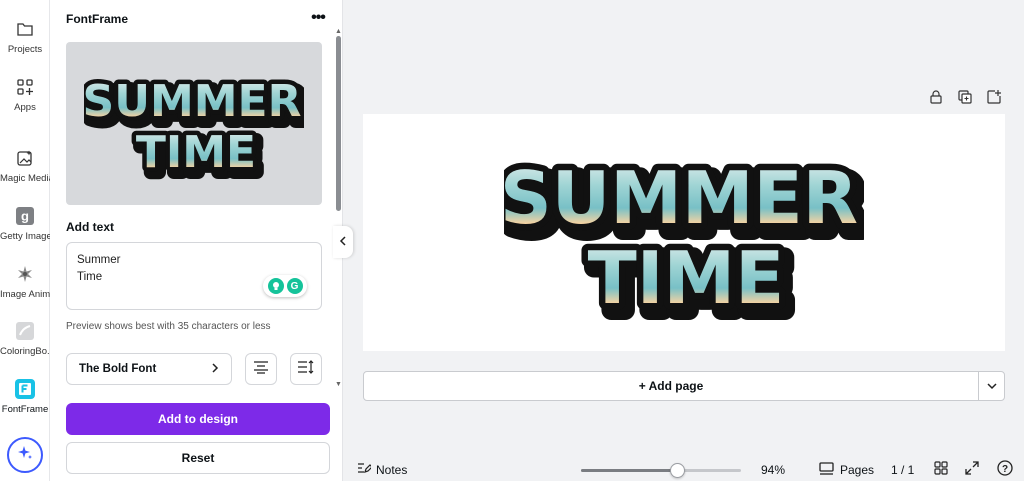  I want to click on bottom-bar: Notes 94% Pages 1 / 1 ?, so click(683, 470).